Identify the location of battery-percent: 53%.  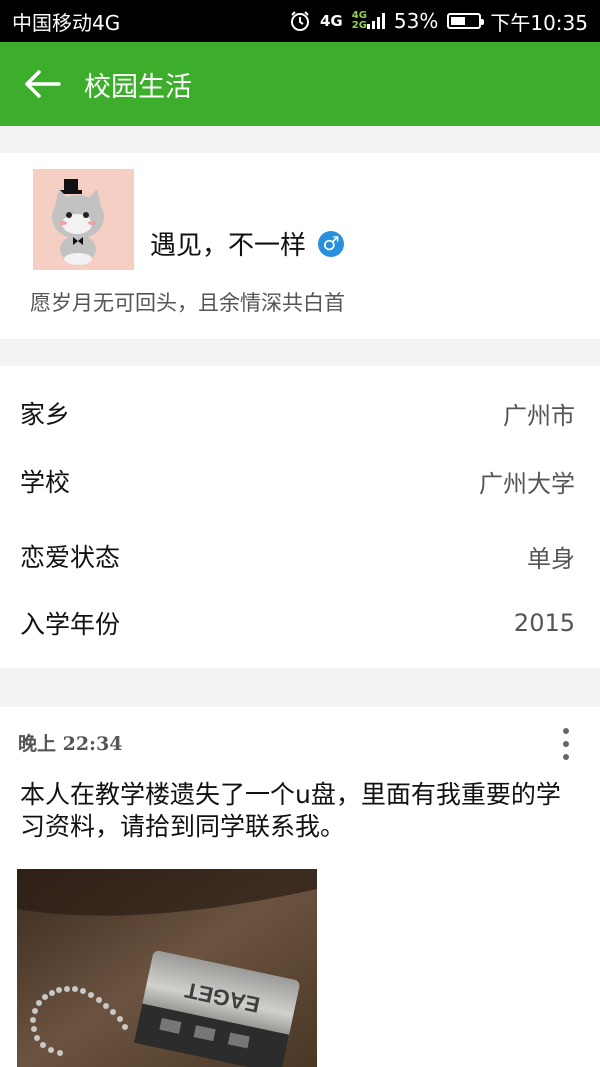
(416, 21).